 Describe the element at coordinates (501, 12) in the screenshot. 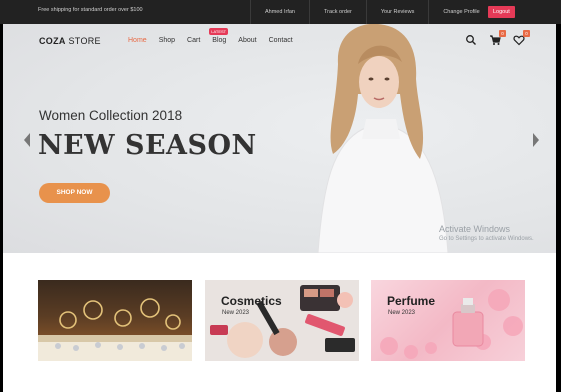

I see `logout-button: Logout` at that location.